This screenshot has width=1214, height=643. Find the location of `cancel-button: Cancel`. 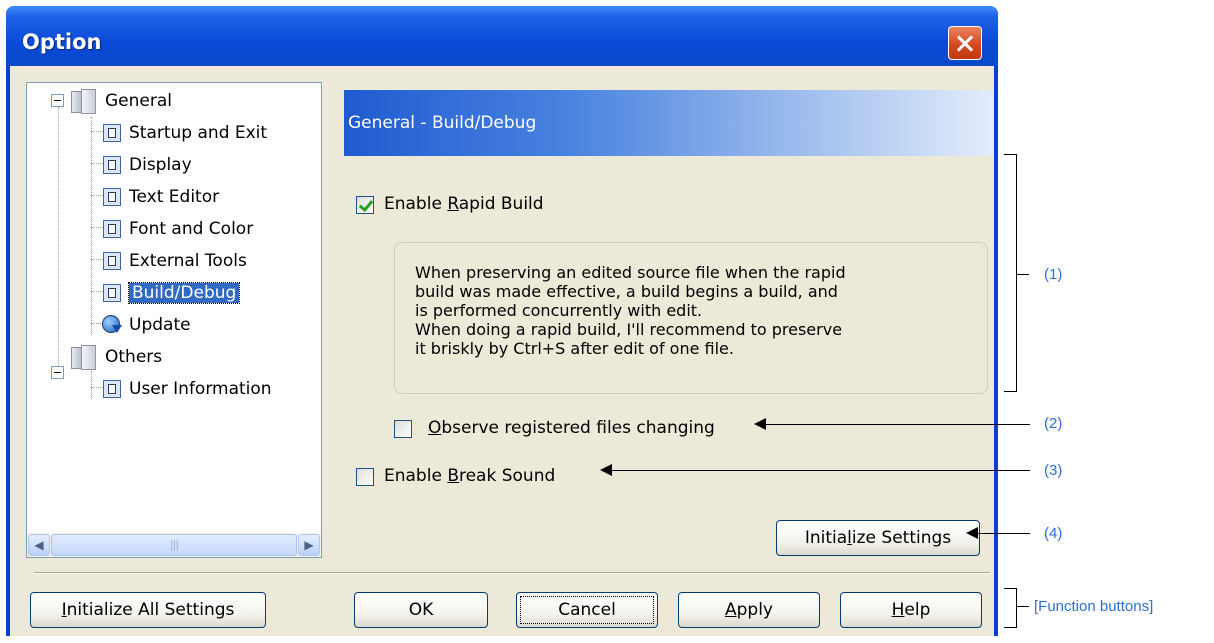

cancel-button: Cancel is located at coordinates (587, 610).